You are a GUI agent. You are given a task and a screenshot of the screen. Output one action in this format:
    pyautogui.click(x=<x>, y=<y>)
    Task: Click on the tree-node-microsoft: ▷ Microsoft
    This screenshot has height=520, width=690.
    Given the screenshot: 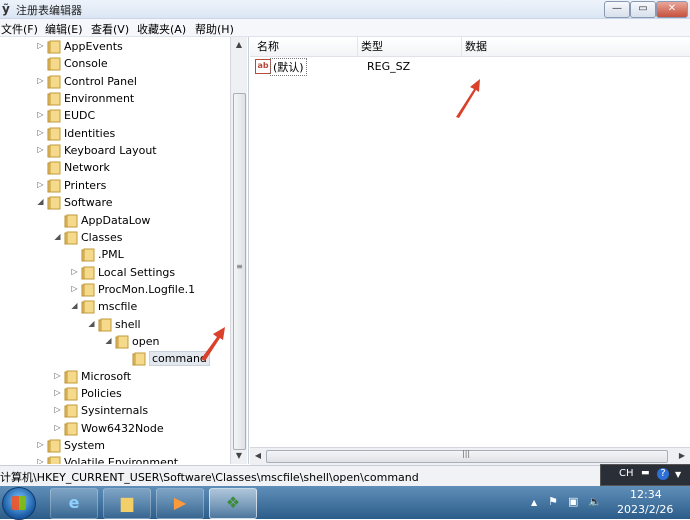 What is the action you would take?
    pyautogui.click(x=115, y=377)
    